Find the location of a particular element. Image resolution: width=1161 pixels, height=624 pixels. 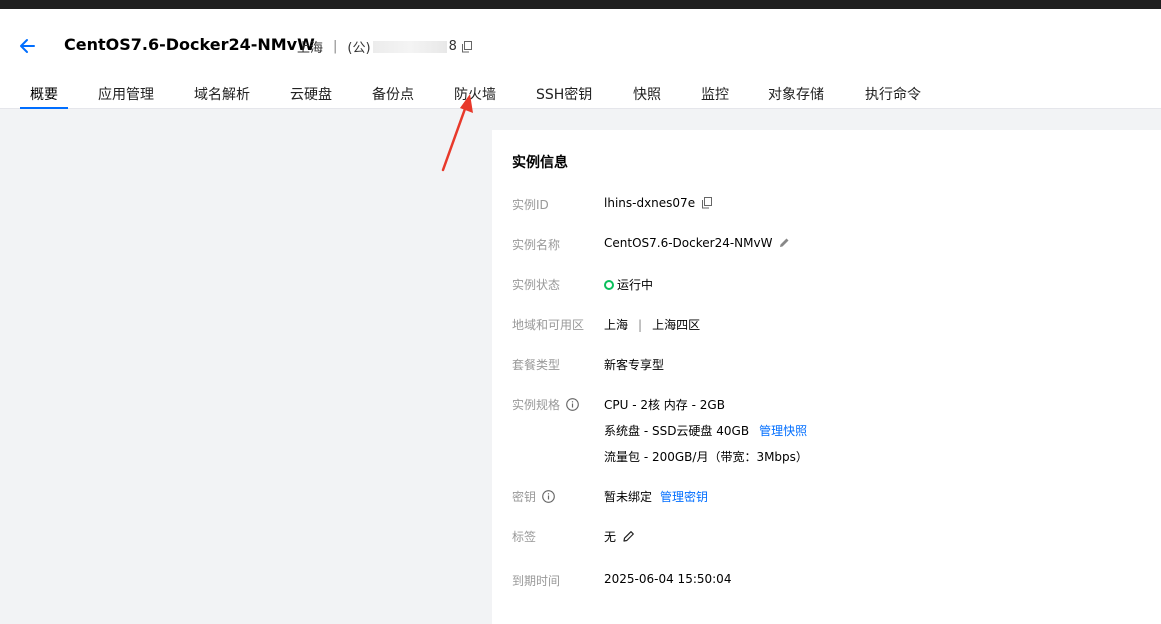

instance-spec-label-text: 实例规格 is located at coordinates (536, 405).